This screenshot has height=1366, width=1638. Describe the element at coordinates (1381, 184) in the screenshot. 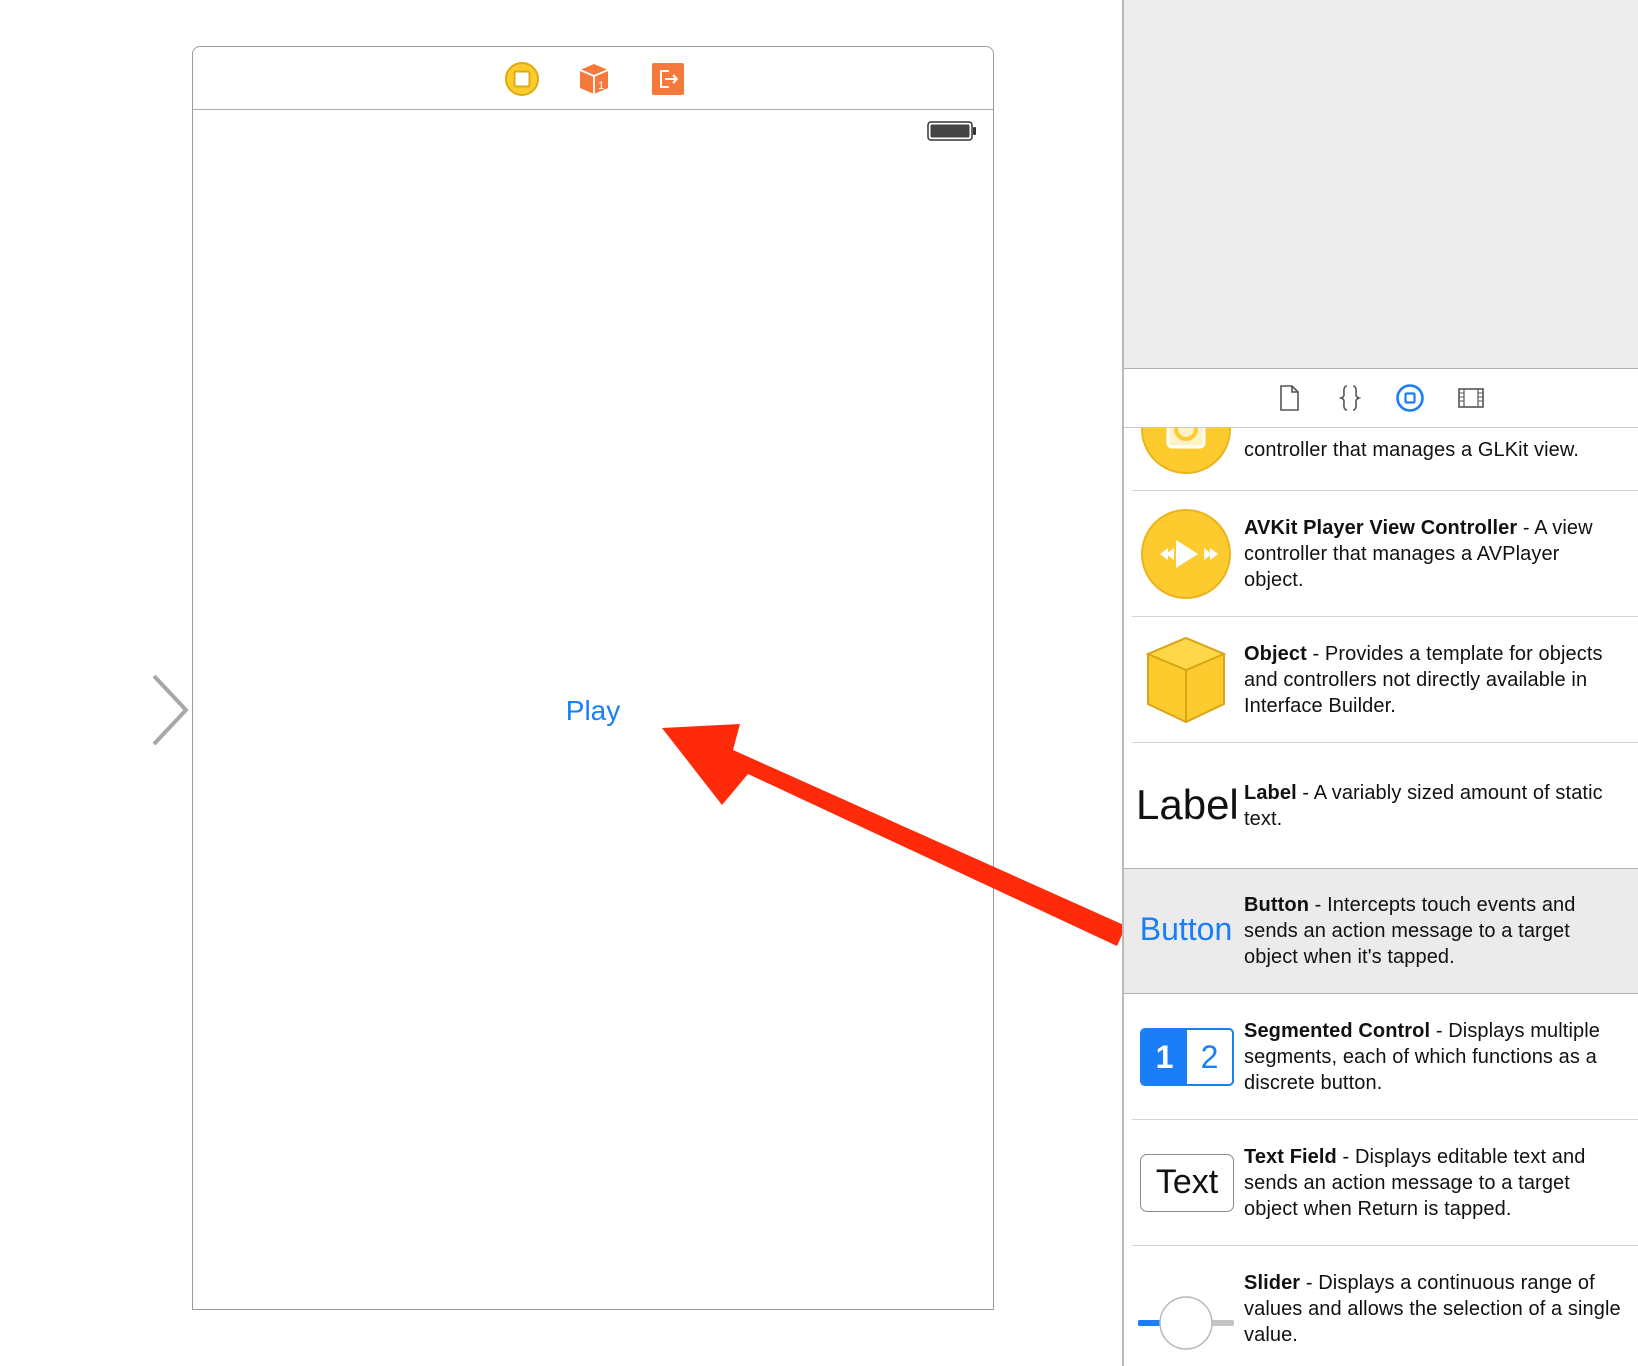

I see `inspector-area` at that location.